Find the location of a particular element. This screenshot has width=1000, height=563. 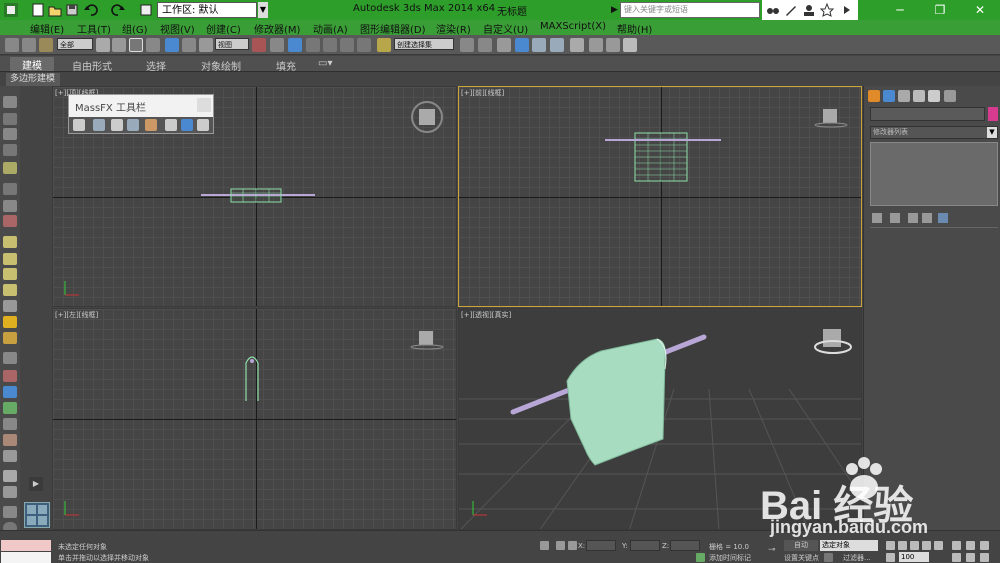

menu-help: 帮助(H) is located at coordinates (634, 28).